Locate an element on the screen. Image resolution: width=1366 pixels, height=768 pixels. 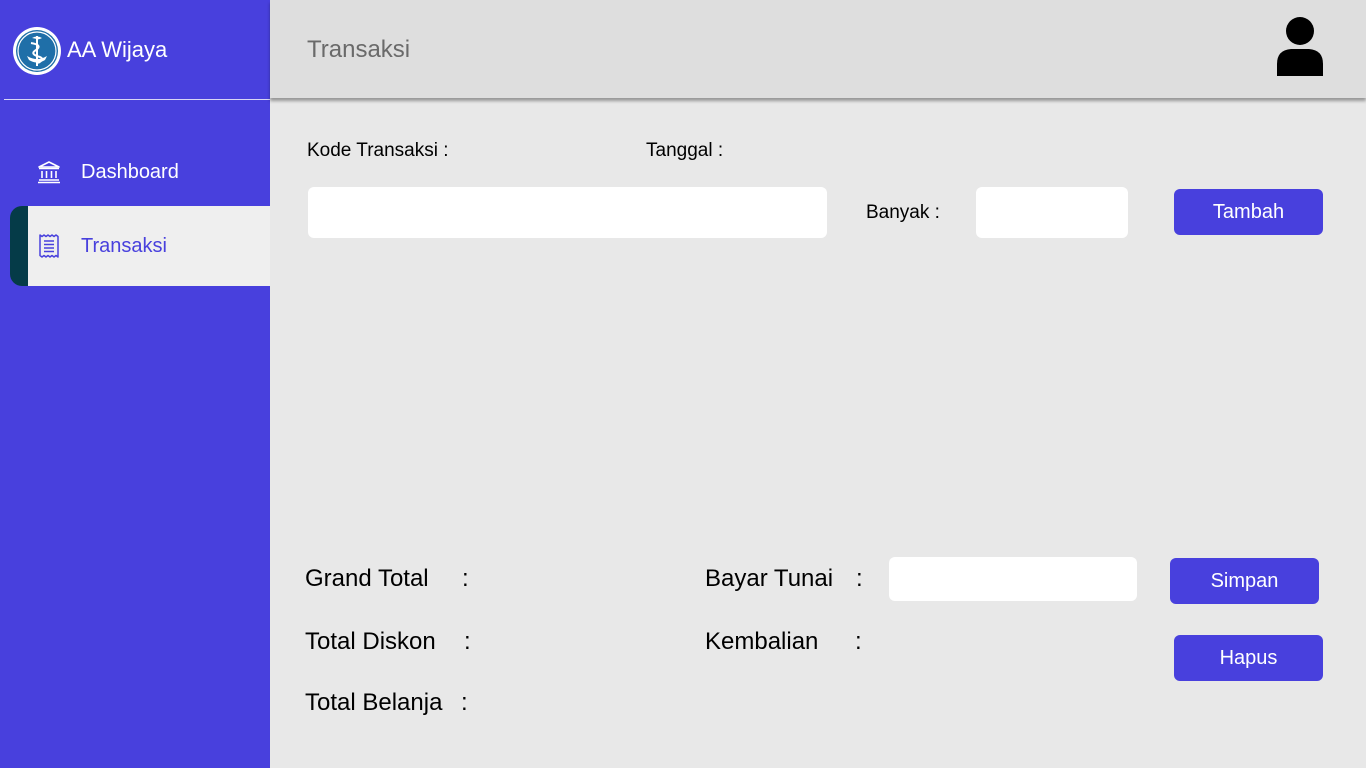
kode-transaksi-input is located at coordinates (567, 212).